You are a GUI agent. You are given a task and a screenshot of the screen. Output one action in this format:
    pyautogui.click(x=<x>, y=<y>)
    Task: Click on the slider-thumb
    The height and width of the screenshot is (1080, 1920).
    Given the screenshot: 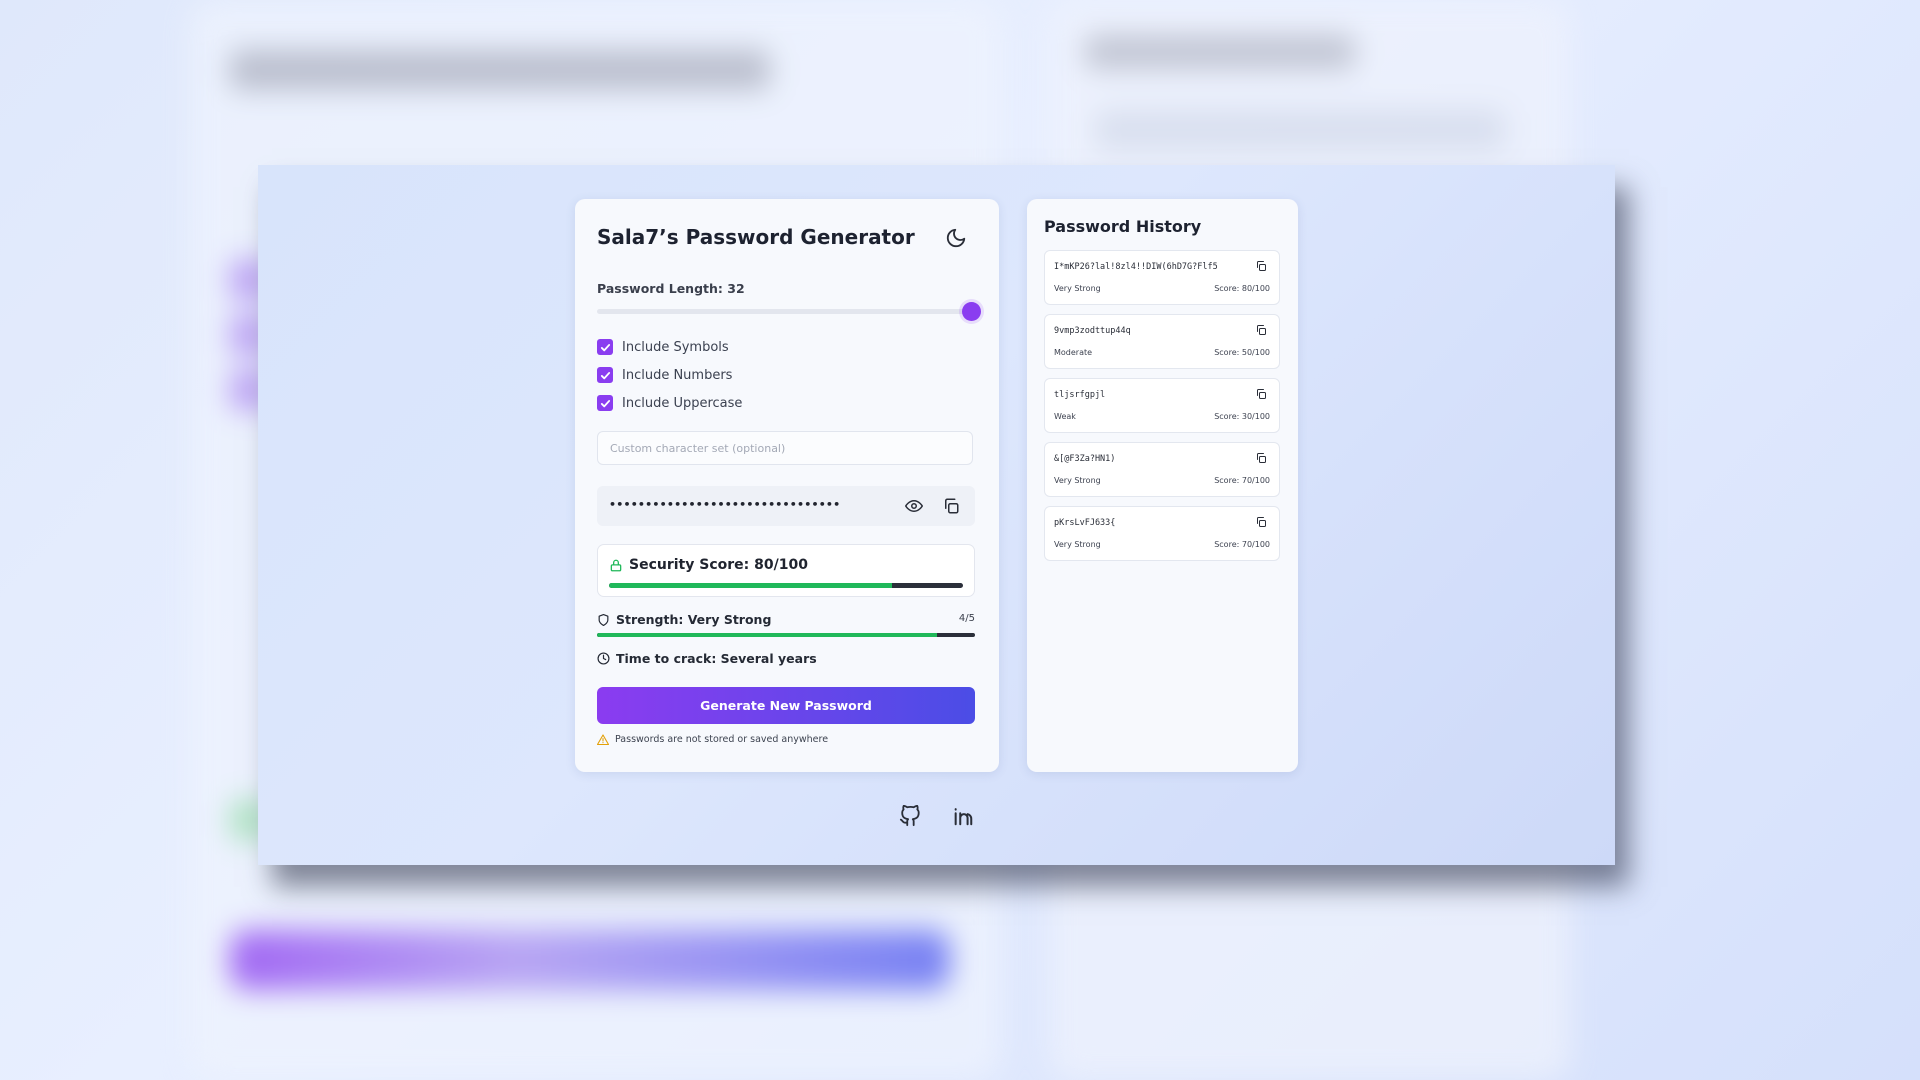 What is the action you would take?
    pyautogui.click(x=971, y=311)
    